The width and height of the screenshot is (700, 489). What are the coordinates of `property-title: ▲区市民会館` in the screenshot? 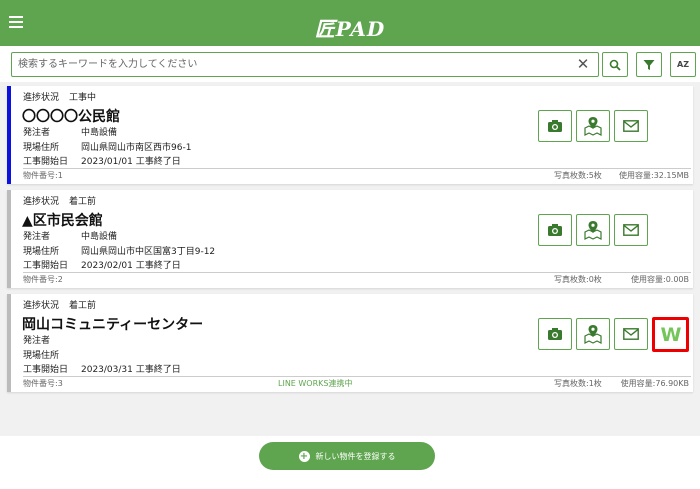 It's located at (62, 221).